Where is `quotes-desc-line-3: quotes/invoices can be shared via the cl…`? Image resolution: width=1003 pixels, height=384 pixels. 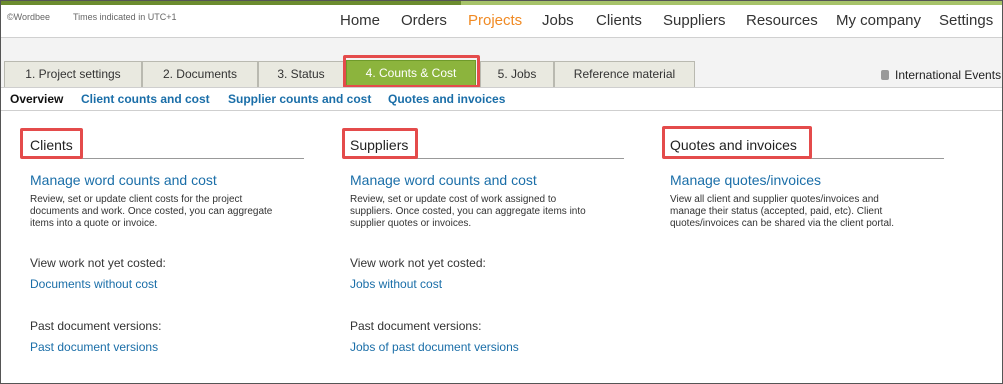 quotes-desc-line-3: quotes/invoices can be shared via the cl… is located at coordinates (782, 223).